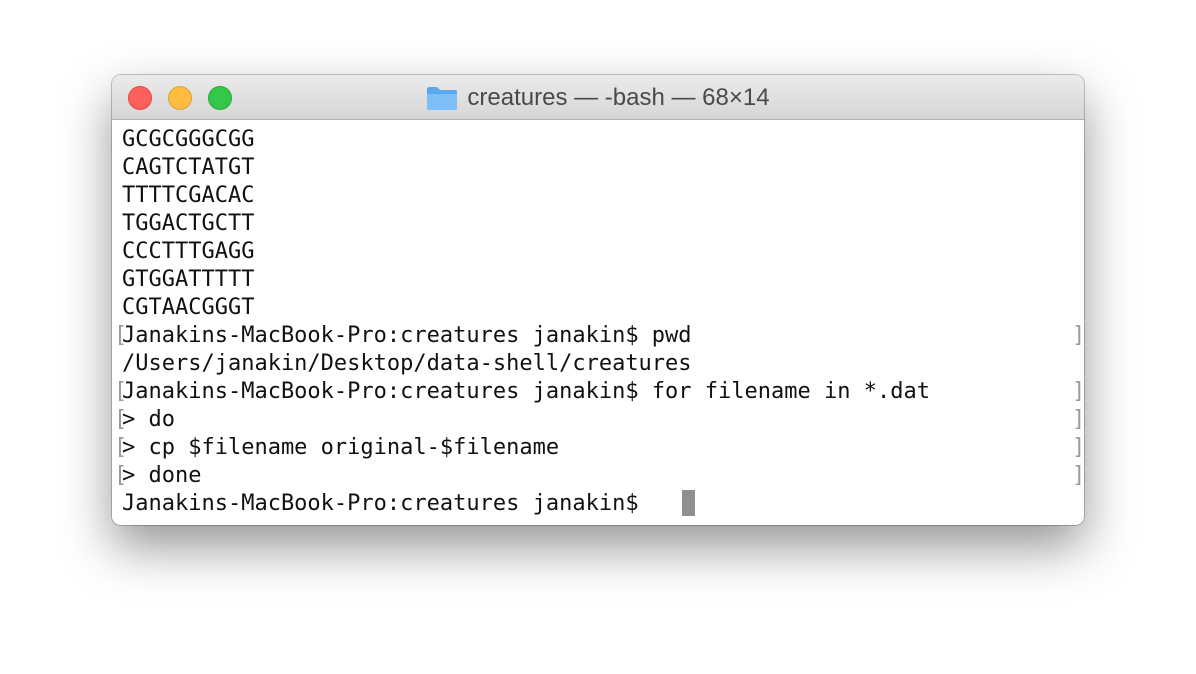 The width and height of the screenshot is (1196, 674). What do you see at coordinates (188, 251) in the screenshot?
I see `terminal-line: CCCTTTGAGG` at bounding box center [188, 251].